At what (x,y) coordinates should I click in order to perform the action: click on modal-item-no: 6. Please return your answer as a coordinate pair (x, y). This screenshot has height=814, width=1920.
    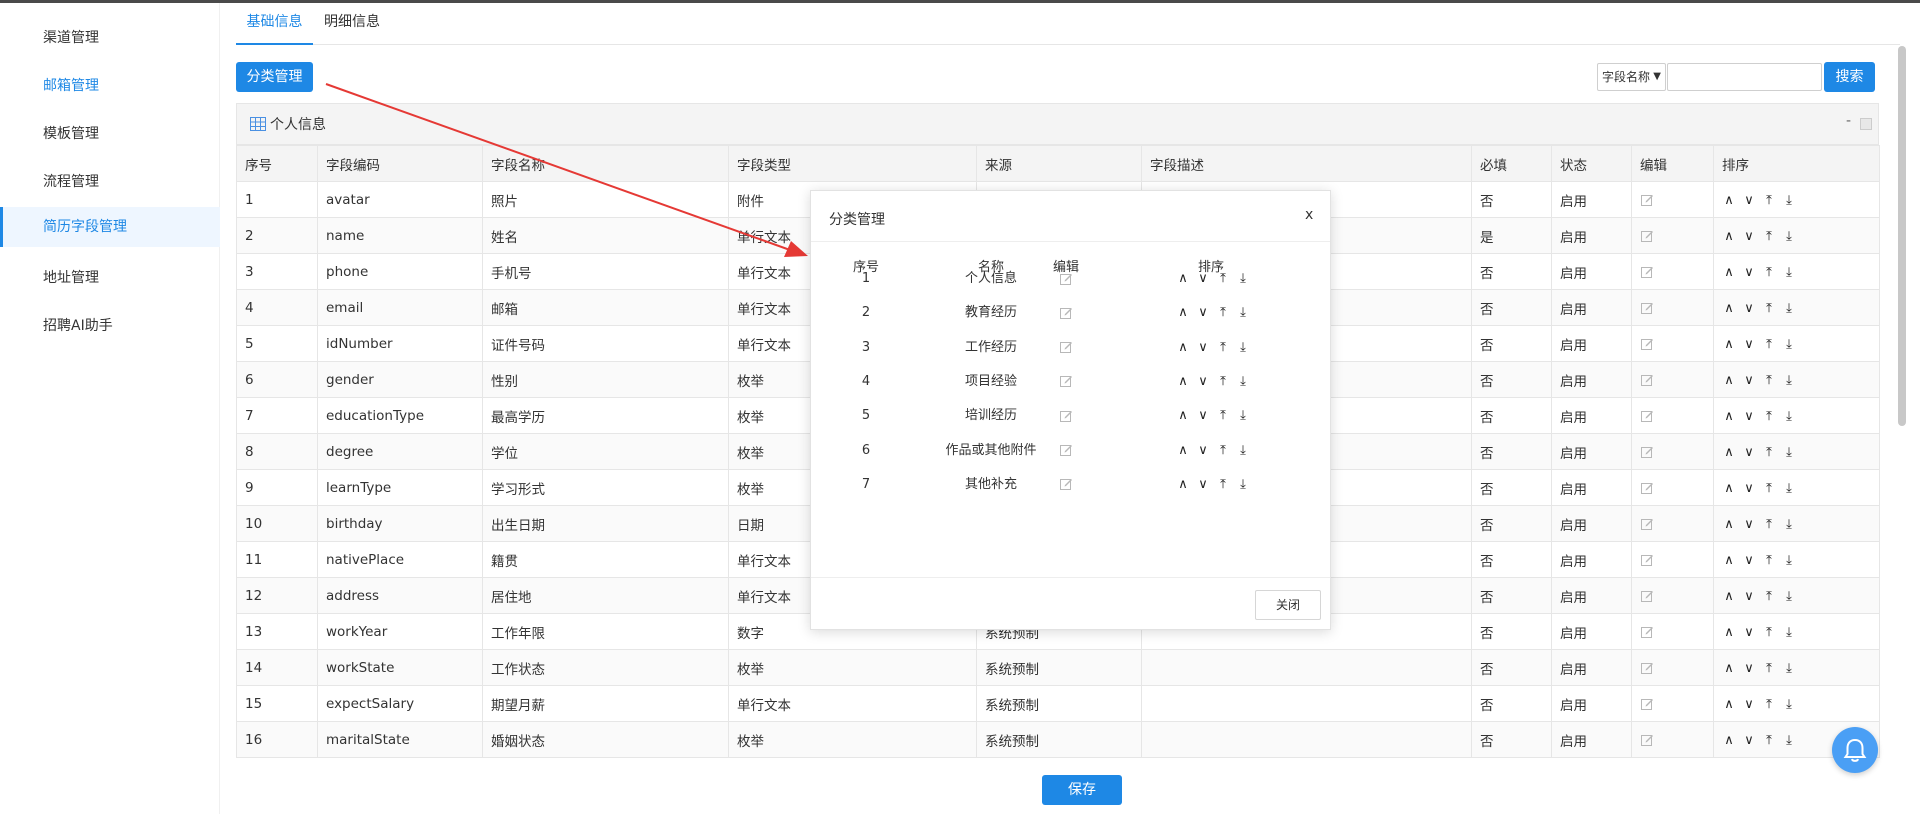
    Looking at the image, I should click on (866, 450).